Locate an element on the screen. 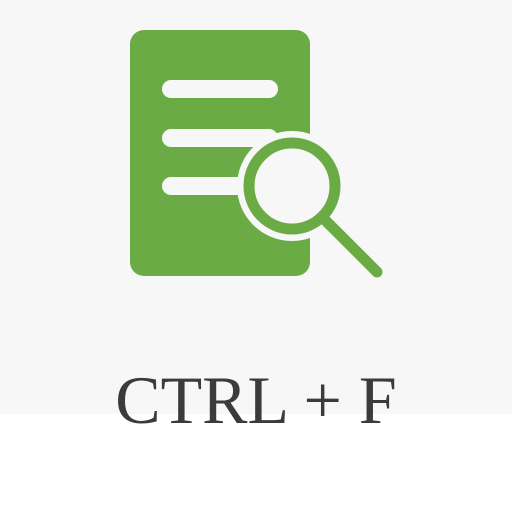 Image resolution: width=512 pixels, height=512 pixels. shortcut-caption: CTRL + F is located at coordinates (256, 400).